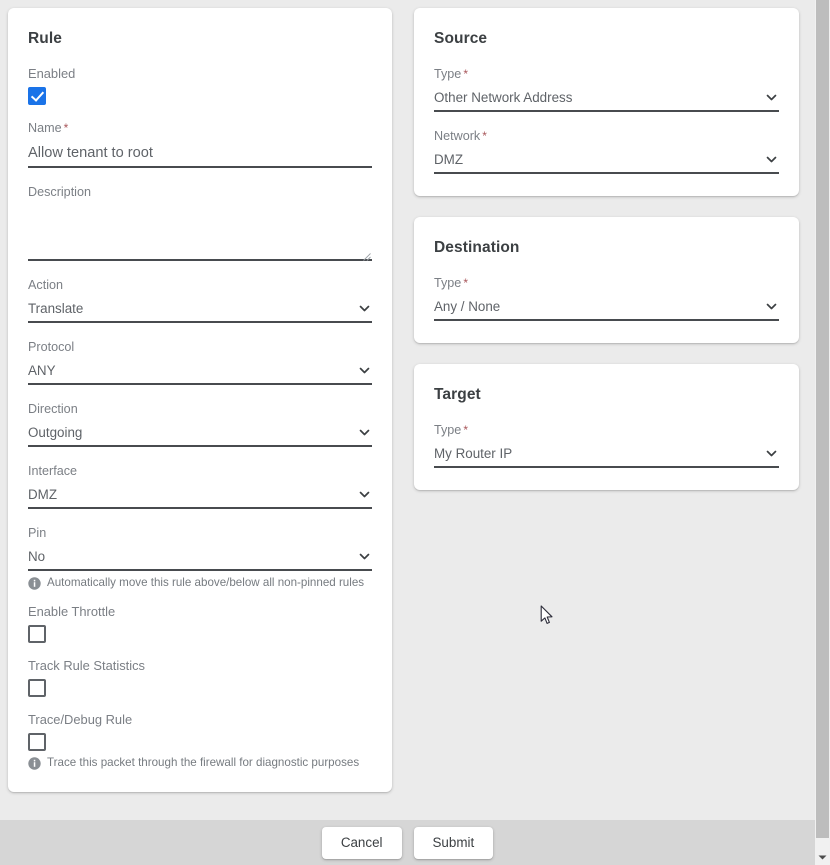 This screenshot has height=865, width=830. What do you see at coordinates (453, 842) in the screenshot?
I see `submit-button: Submit` at bounding box center [453, 842].